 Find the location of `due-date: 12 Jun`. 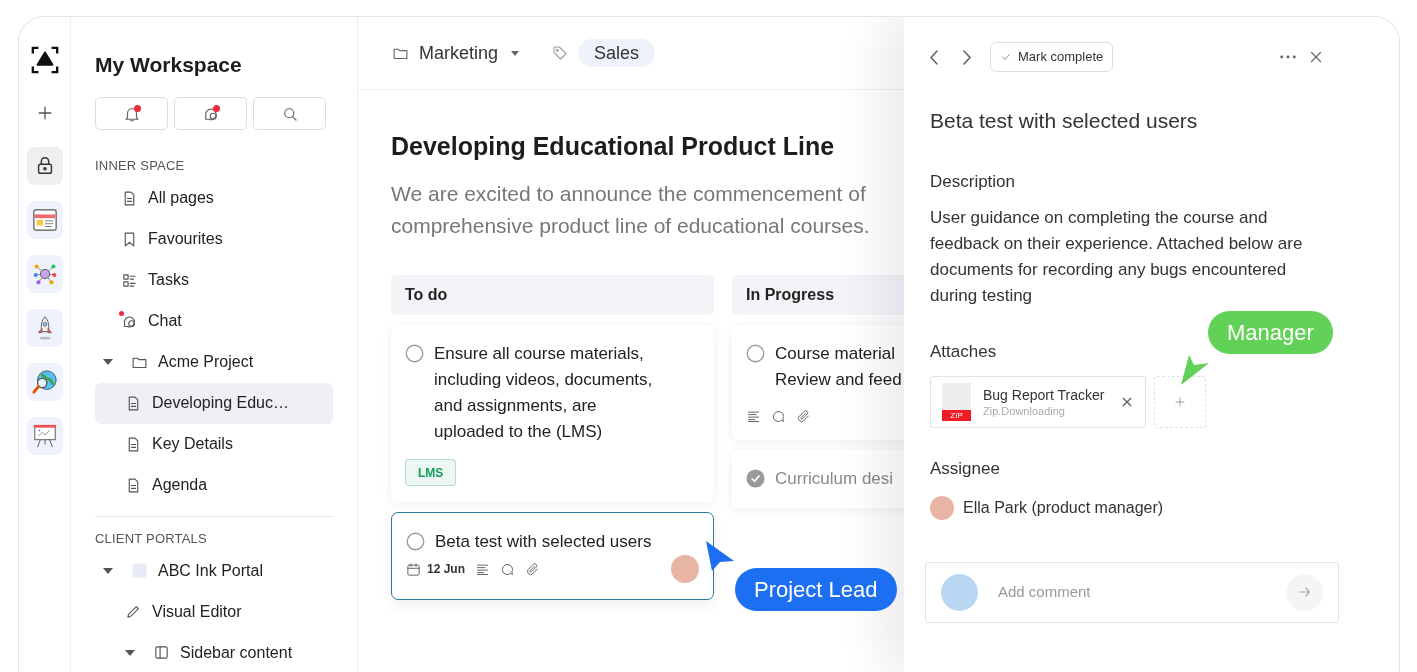

due-date: 12 Jun is located at coordinates (446, 569).